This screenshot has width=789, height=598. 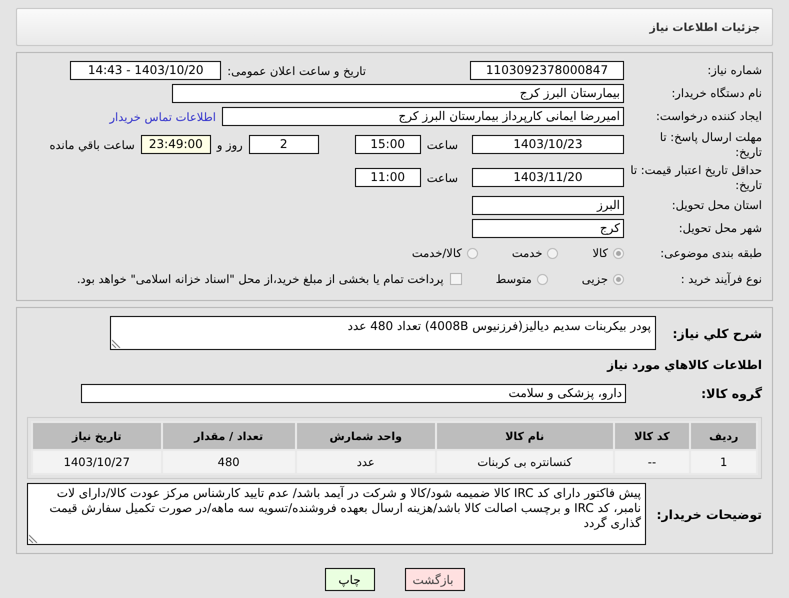 I want to click on field-label: حداقل تاریخ اعتبار قیمت: تا تاریخ:, so click(x=696, y=177).